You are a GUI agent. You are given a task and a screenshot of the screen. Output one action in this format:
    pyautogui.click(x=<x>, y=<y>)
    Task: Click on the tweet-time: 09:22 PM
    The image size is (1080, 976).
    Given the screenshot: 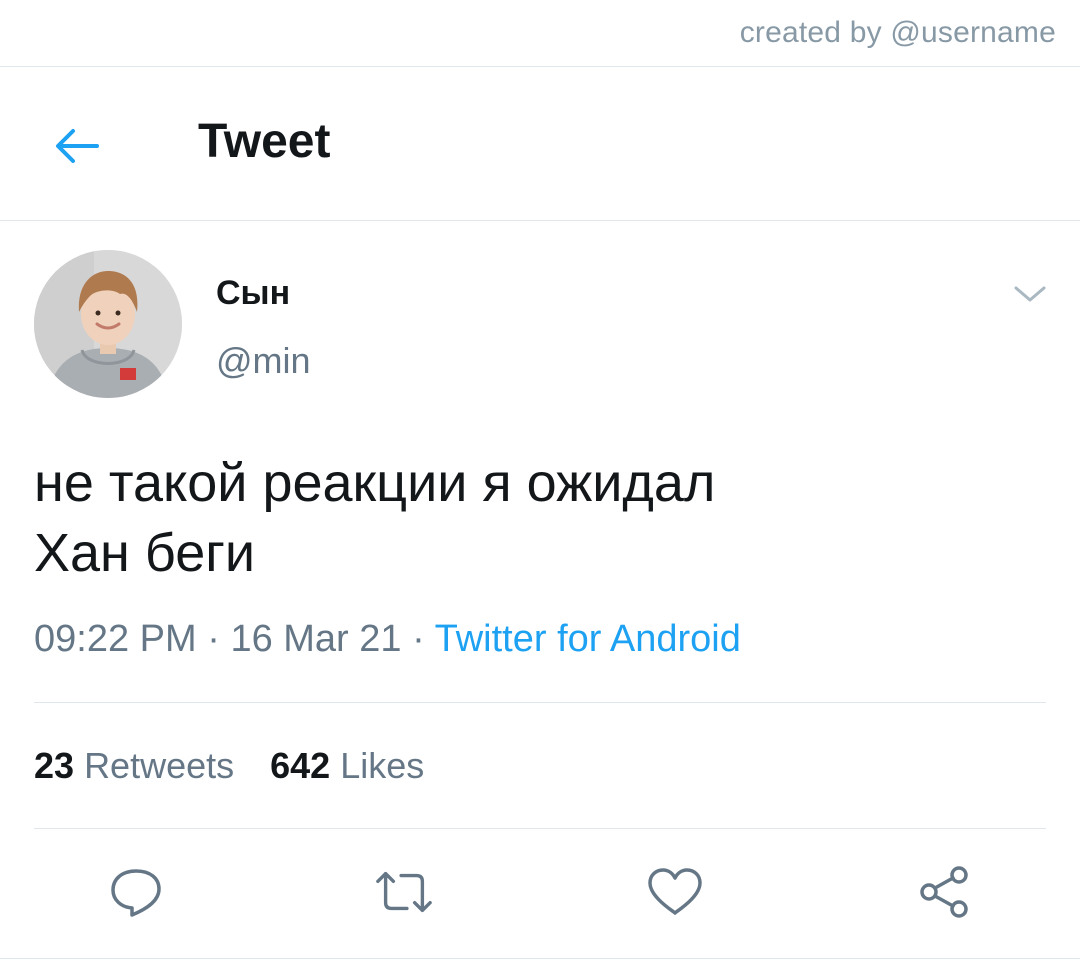 What is the action you would take?
    pyautogui.click(x=115, y=639)
    